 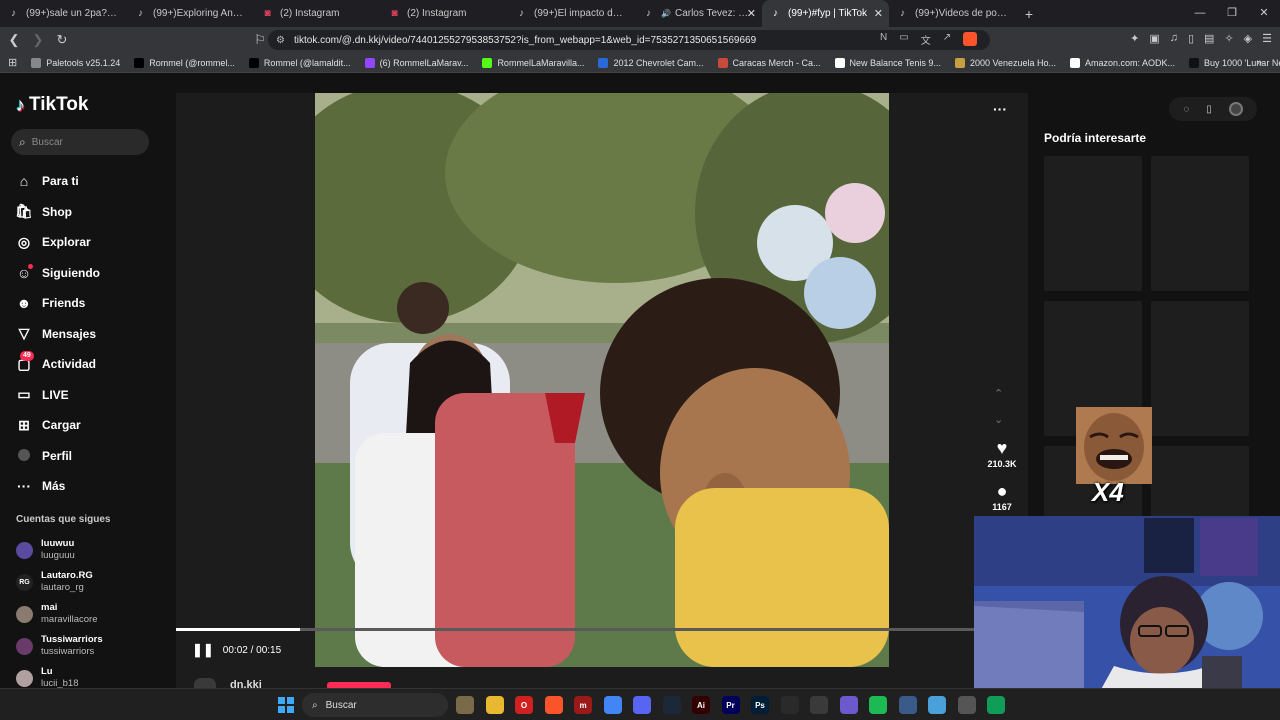 What do you see at coordinates (59, 646) in the screenshot?
I see `following-item: Tussiwarriors tussiwarriors` at bounding box center [59, 646].